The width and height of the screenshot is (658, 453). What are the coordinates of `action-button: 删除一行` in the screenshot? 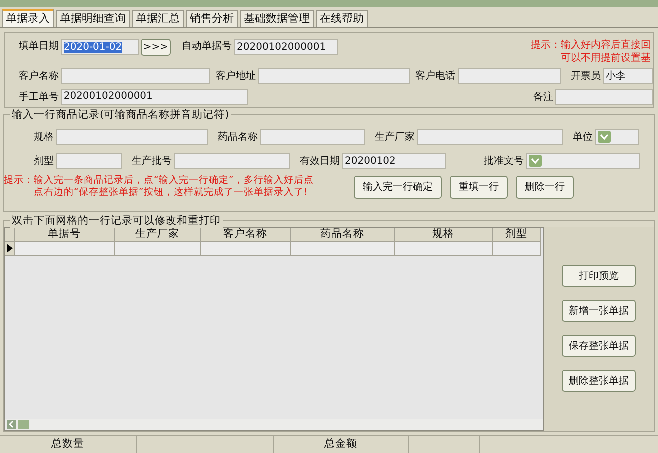 It's located at (545, 187).